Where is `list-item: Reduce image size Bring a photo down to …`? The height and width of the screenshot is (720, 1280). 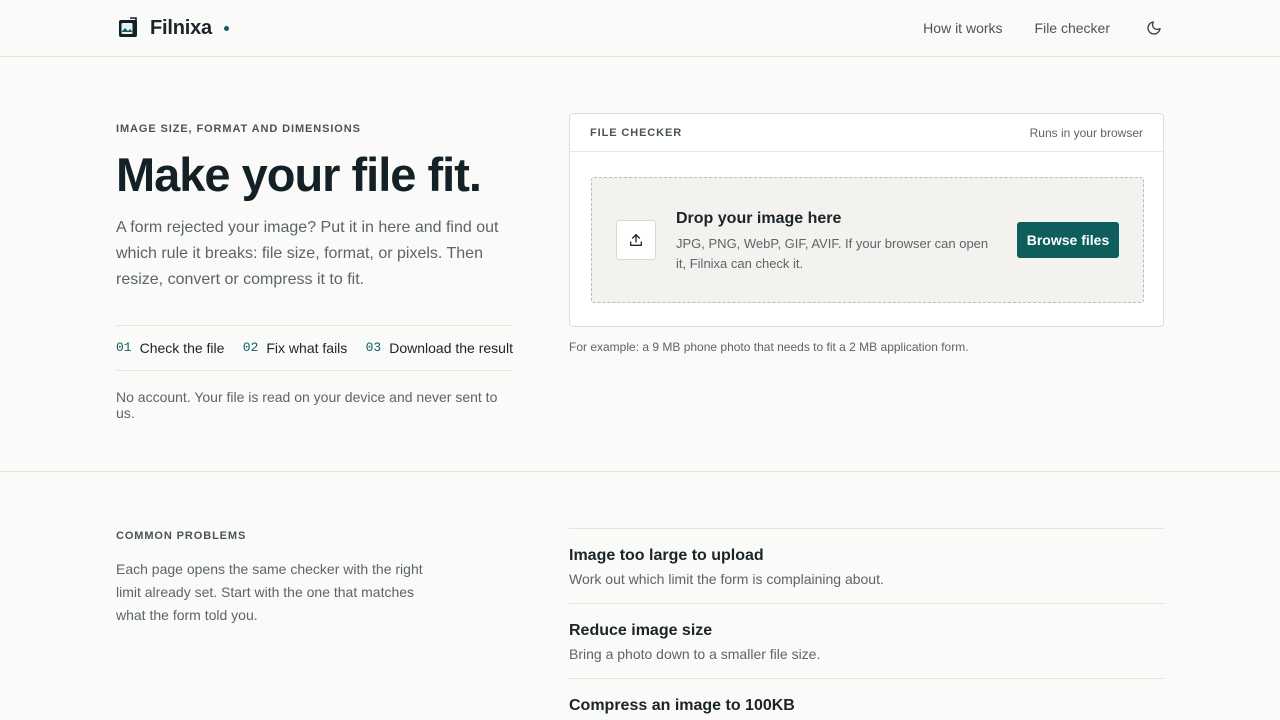 list-item: Reduce image size Bring a photo down to … is located at coordinates (866, 640).